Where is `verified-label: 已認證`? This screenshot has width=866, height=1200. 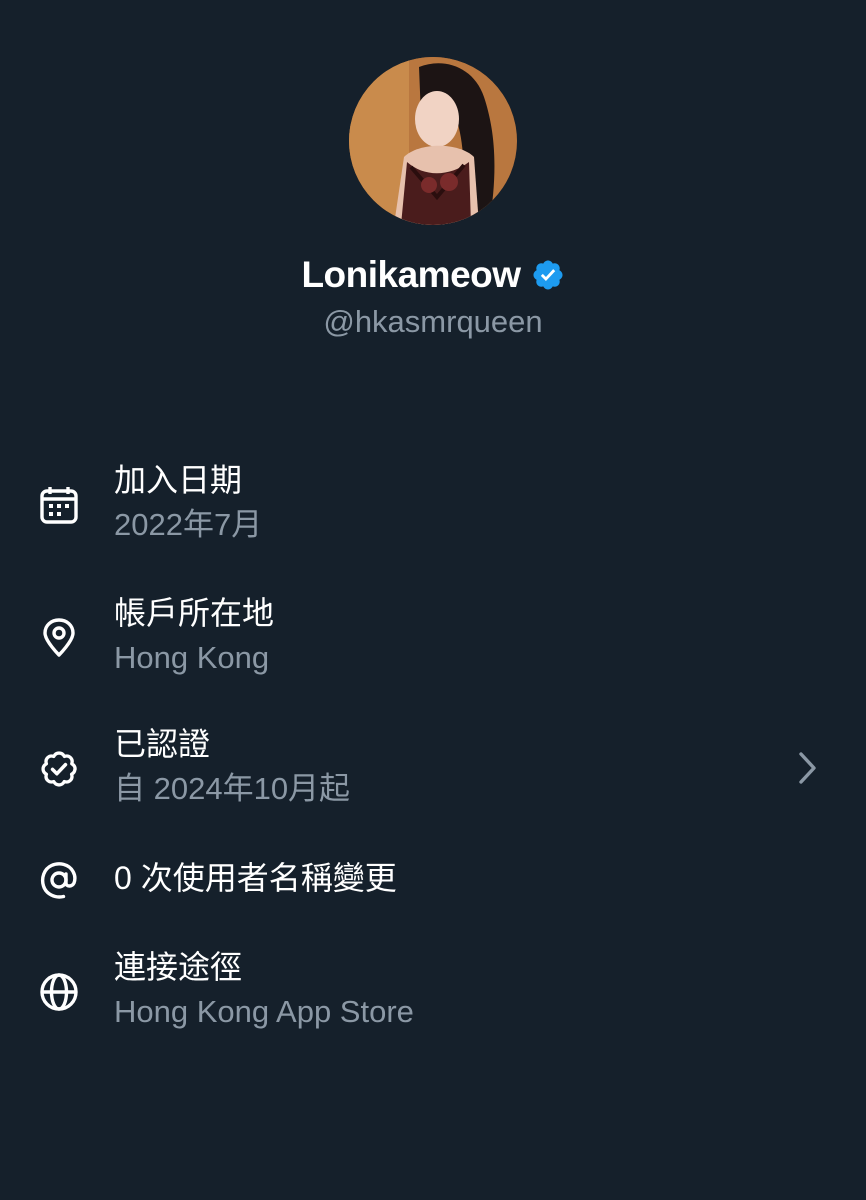
verified-label: 已認證 is located at coordinates (162, 744).